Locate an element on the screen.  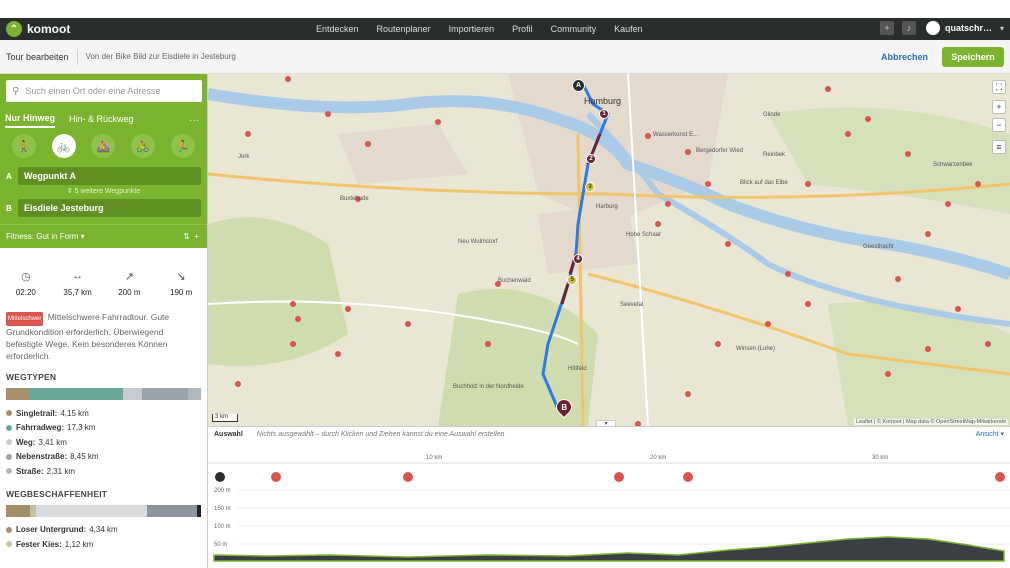
place-label: Buchenwald is located at coordinates (514, 281).